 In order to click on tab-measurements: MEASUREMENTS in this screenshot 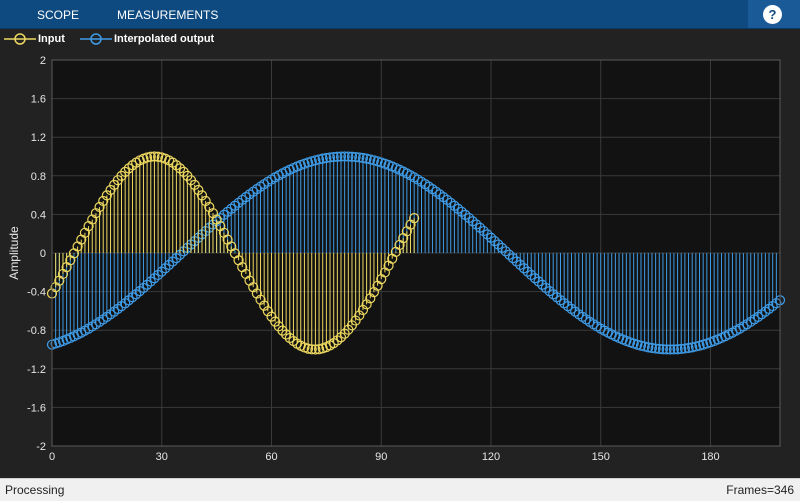, I will do `click(167, 14)`.